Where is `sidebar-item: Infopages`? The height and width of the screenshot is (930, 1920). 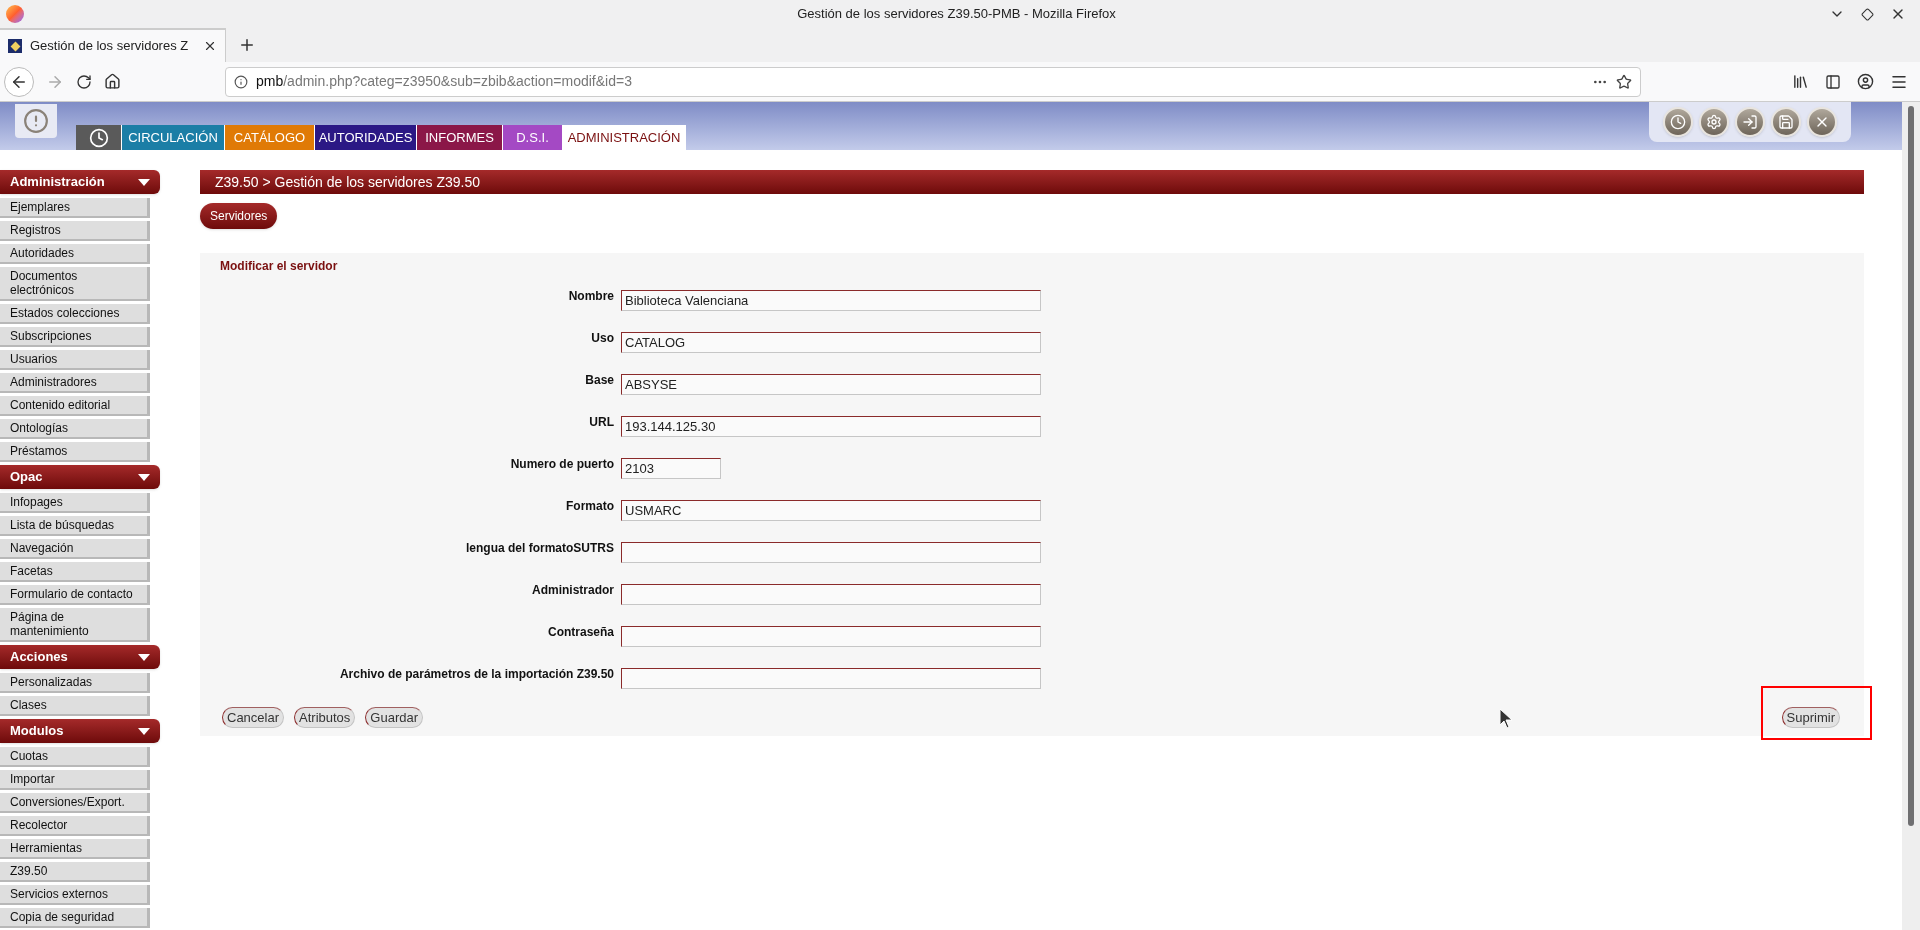
sidebar-item: Infopages is located at coordinates (75, 503).